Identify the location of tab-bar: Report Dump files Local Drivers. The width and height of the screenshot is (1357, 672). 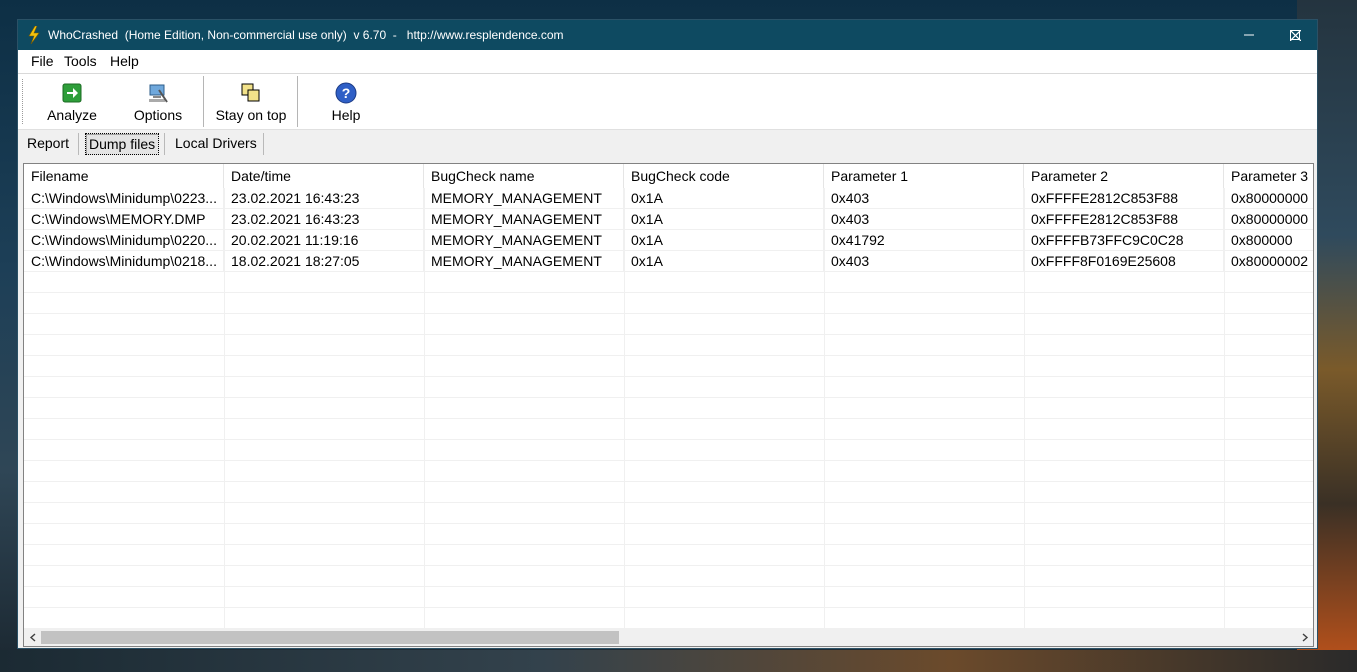
(667, 143).